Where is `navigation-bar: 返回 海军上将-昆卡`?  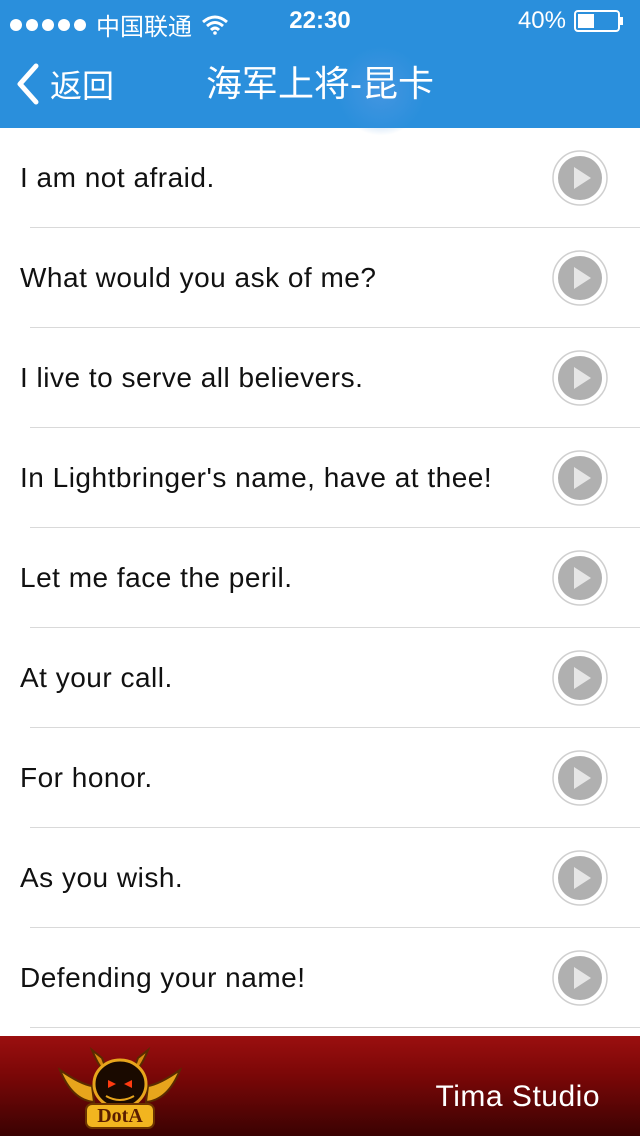 navigation-bar: 返回 海军上将-昆卡 is located at coordinates (320, 88).